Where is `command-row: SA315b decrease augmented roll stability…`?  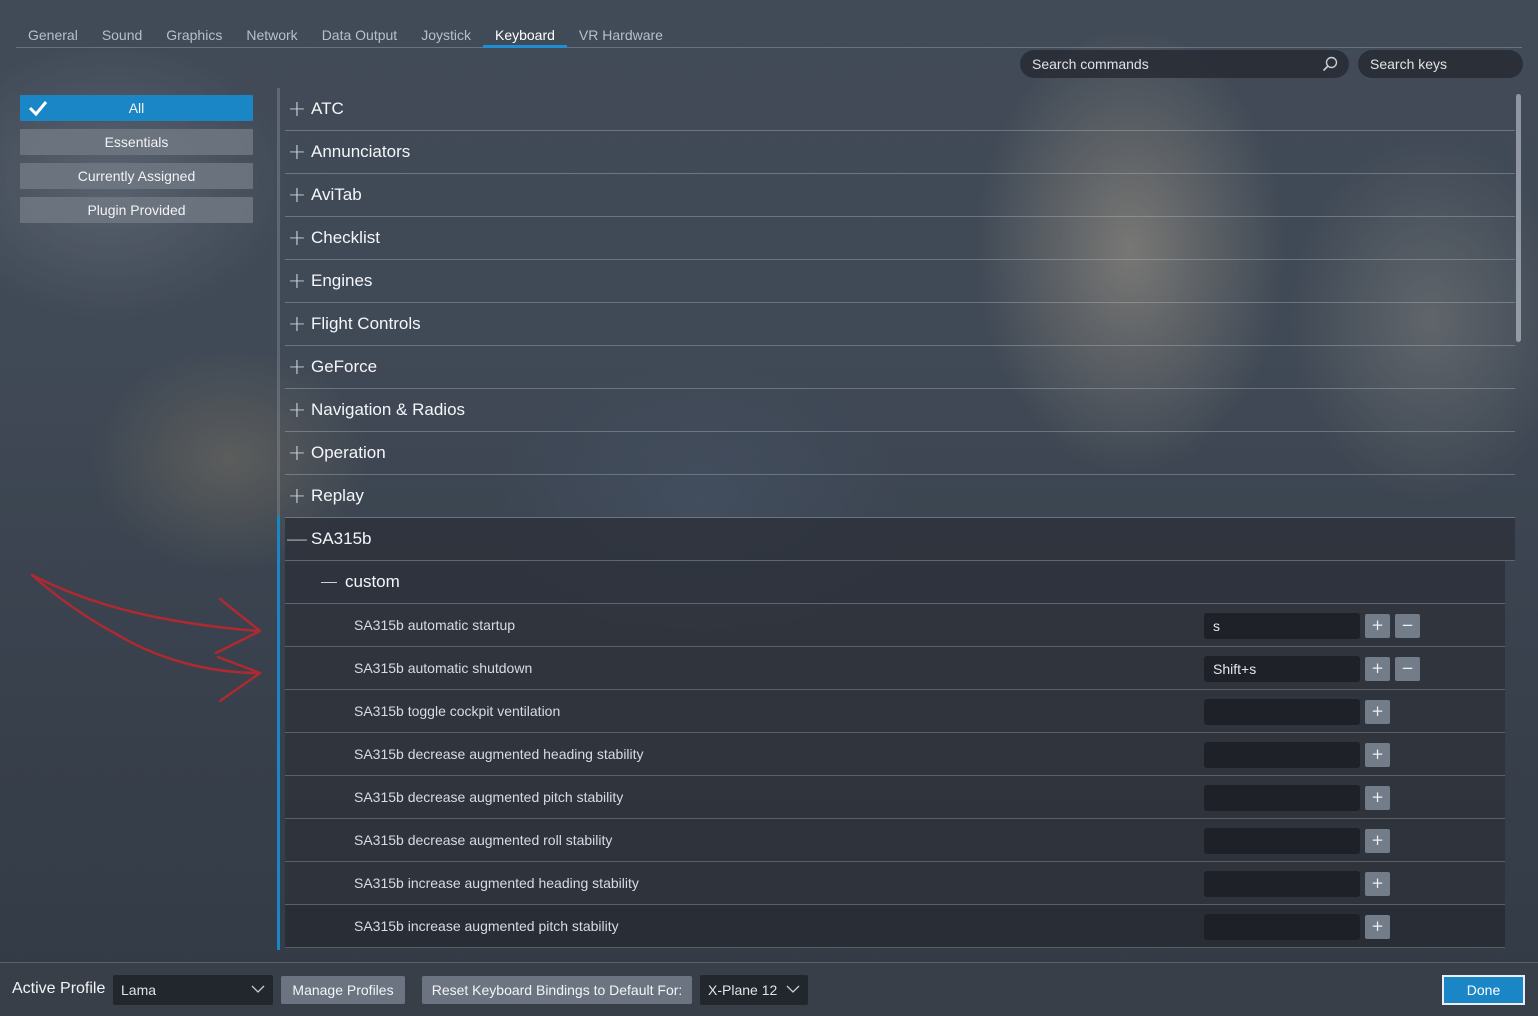 command-row: SA315b decrease augmented roll stability… is located at coordinates (895, 840).